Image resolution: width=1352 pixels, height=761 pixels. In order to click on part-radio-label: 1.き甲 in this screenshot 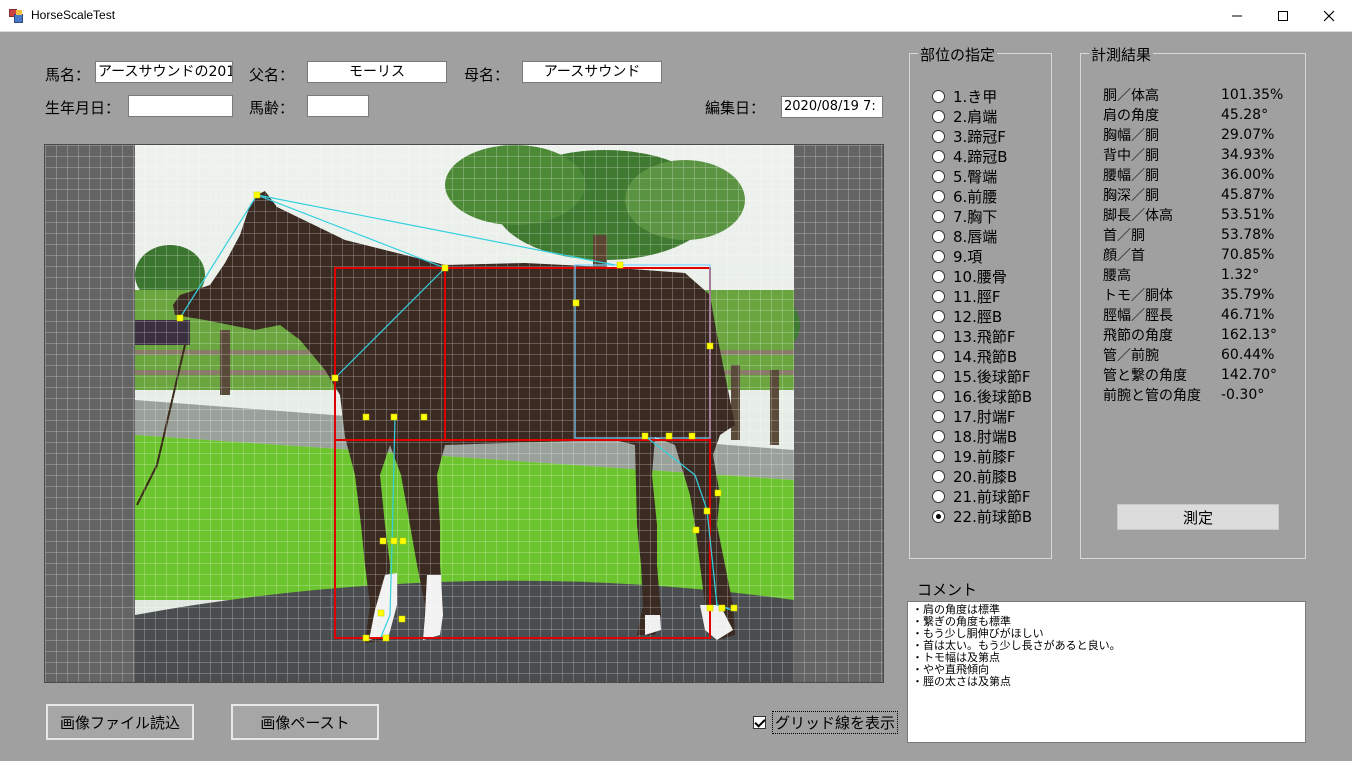, I will do `click(975, 96)`.